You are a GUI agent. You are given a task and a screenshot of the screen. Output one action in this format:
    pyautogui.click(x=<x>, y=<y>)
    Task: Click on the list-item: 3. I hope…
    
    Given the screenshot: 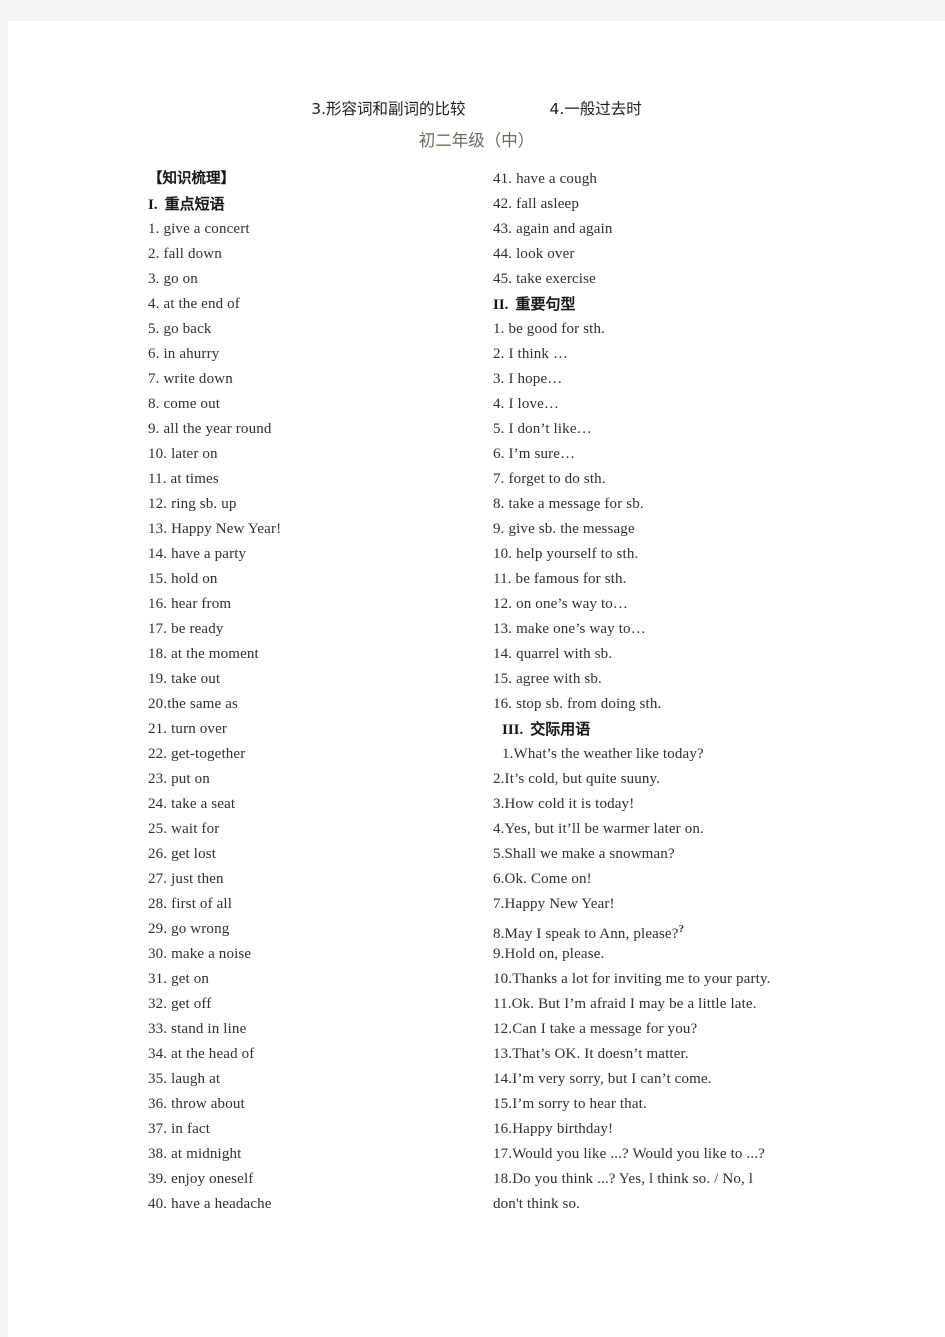 What is the action you would take?
    pyautogui.click(x=528, y=379)
    